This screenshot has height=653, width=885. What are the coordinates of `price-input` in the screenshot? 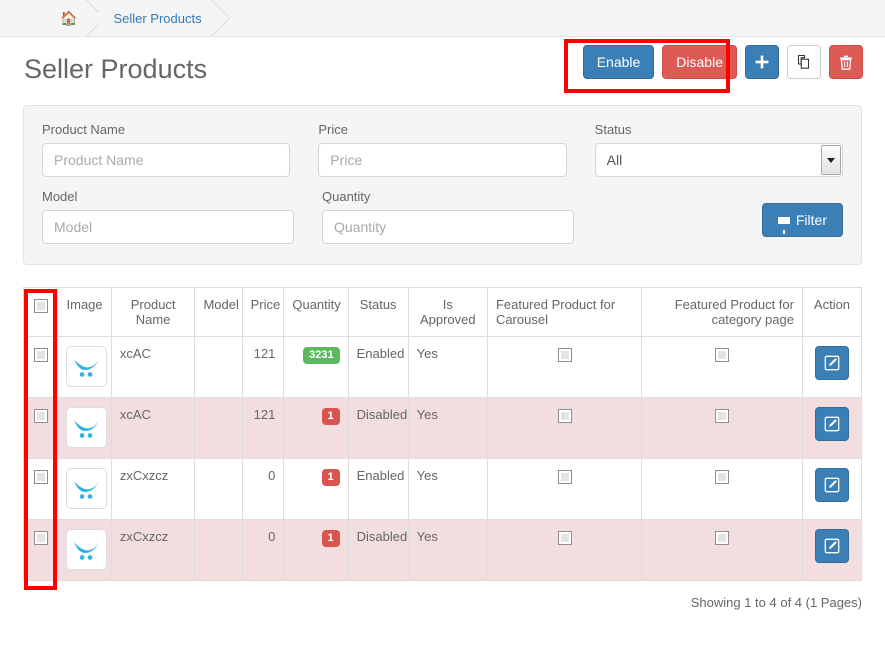 It's located at (442, 160).